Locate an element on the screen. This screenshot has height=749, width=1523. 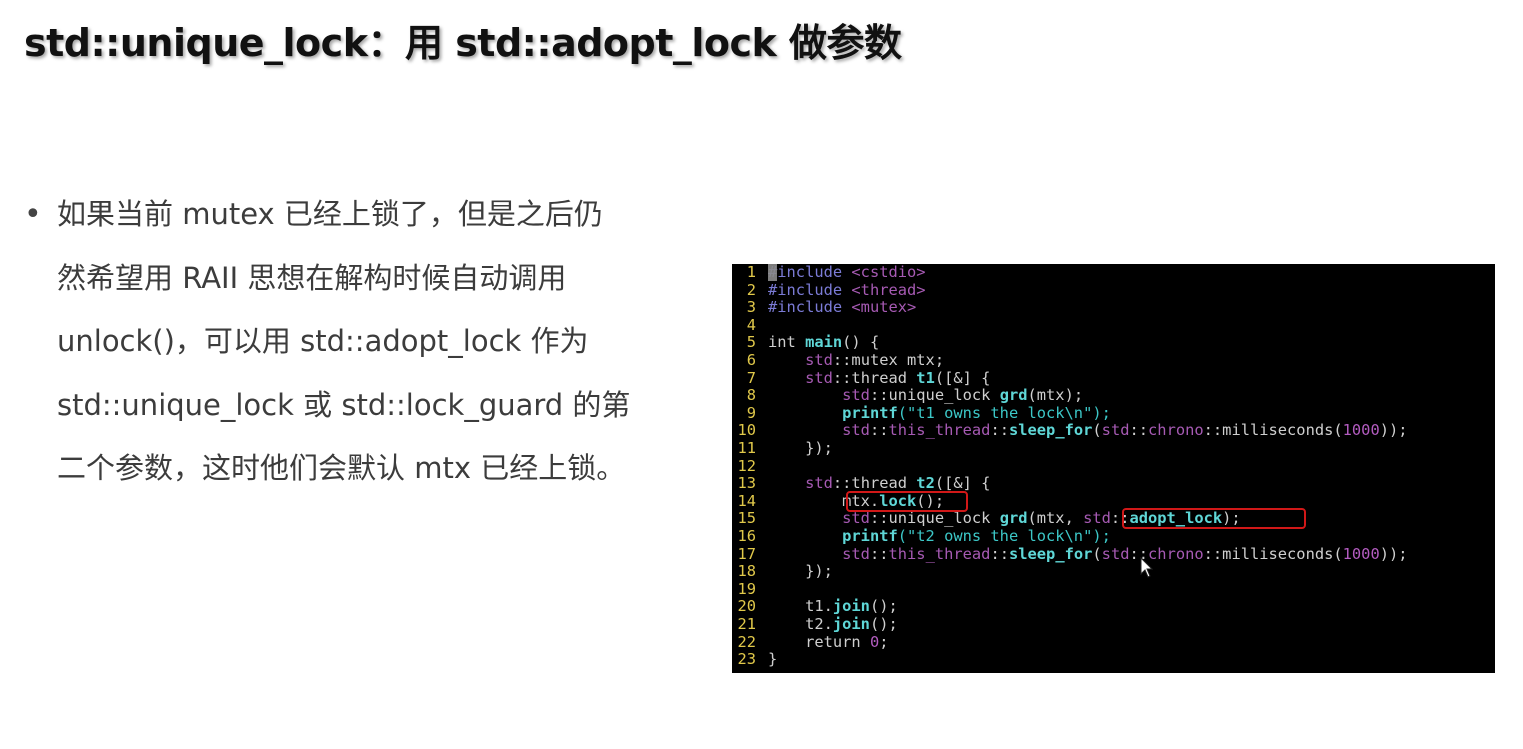
code-text: std::mutex mtx; is located at coordinates (856, 360).